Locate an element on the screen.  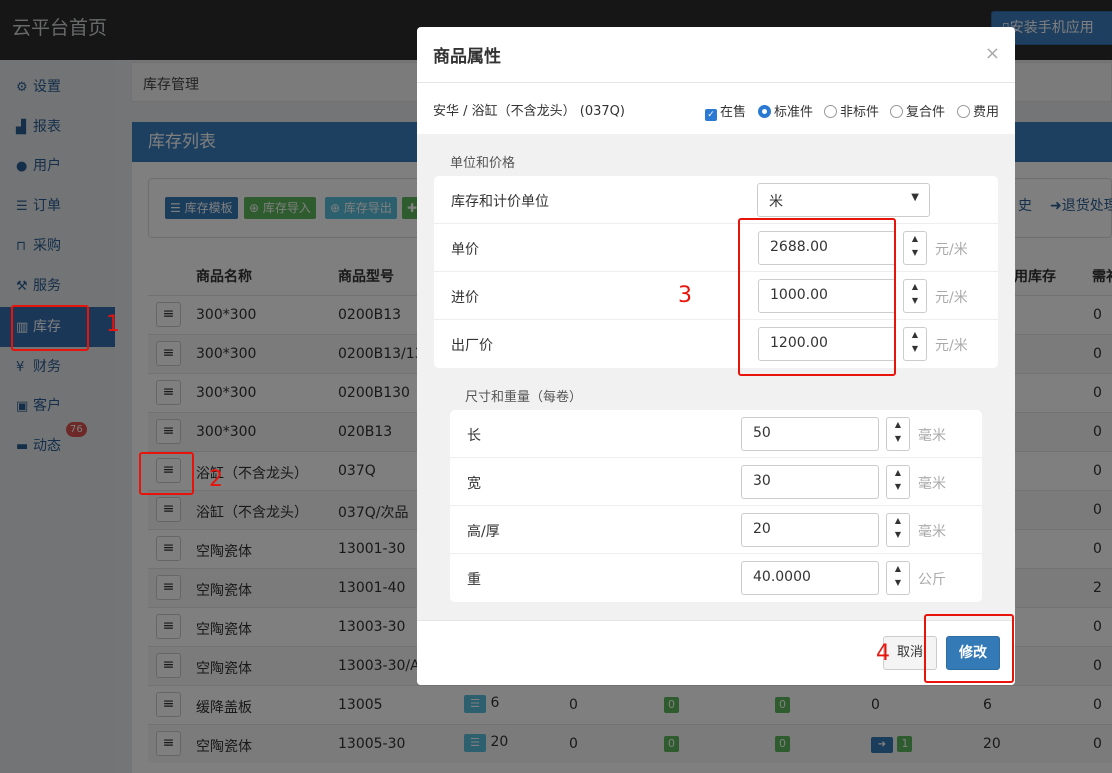
standard-part-radio: 标准件 is located at coordinates (785, 110).